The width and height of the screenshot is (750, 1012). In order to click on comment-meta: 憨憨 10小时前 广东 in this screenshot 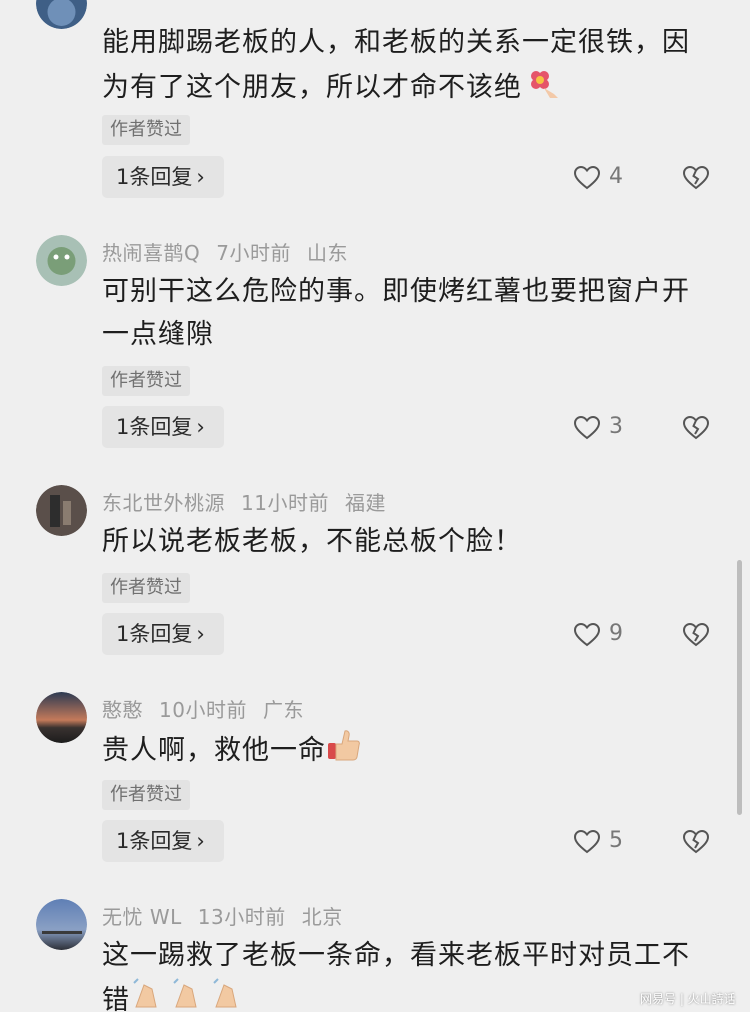, I will do `click(211, 708)`.